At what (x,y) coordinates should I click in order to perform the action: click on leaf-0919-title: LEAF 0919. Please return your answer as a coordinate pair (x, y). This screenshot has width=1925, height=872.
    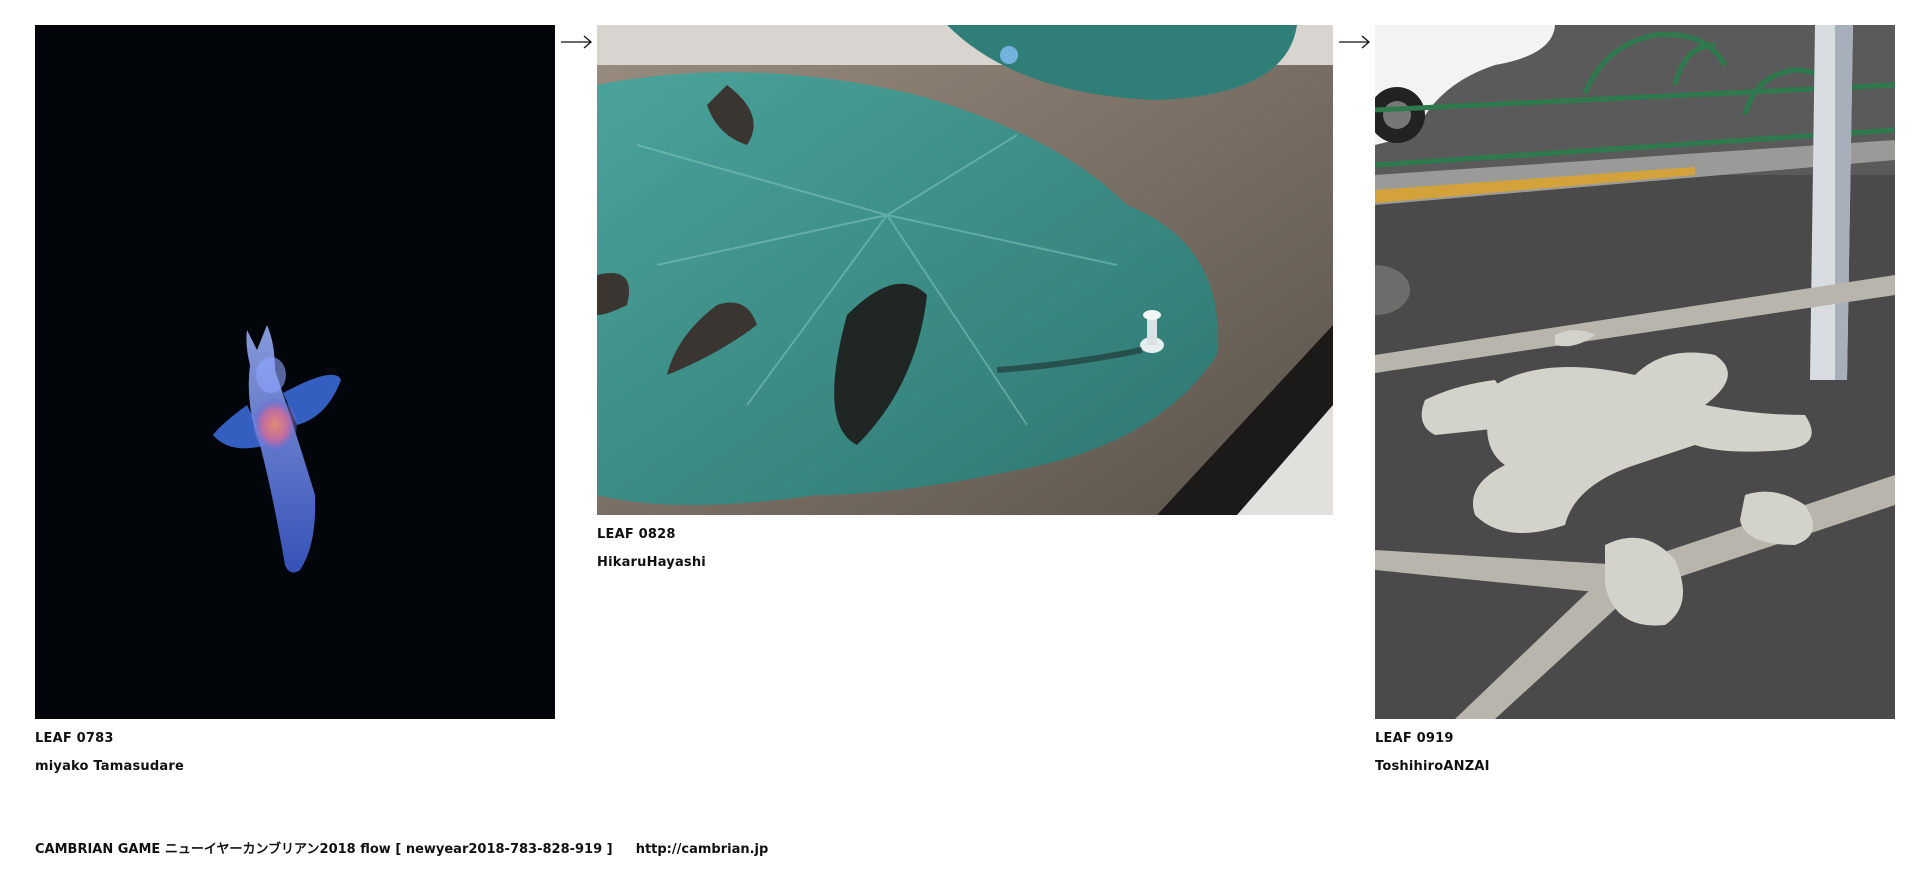
    Looking at the image, I should click on (1414, 738).